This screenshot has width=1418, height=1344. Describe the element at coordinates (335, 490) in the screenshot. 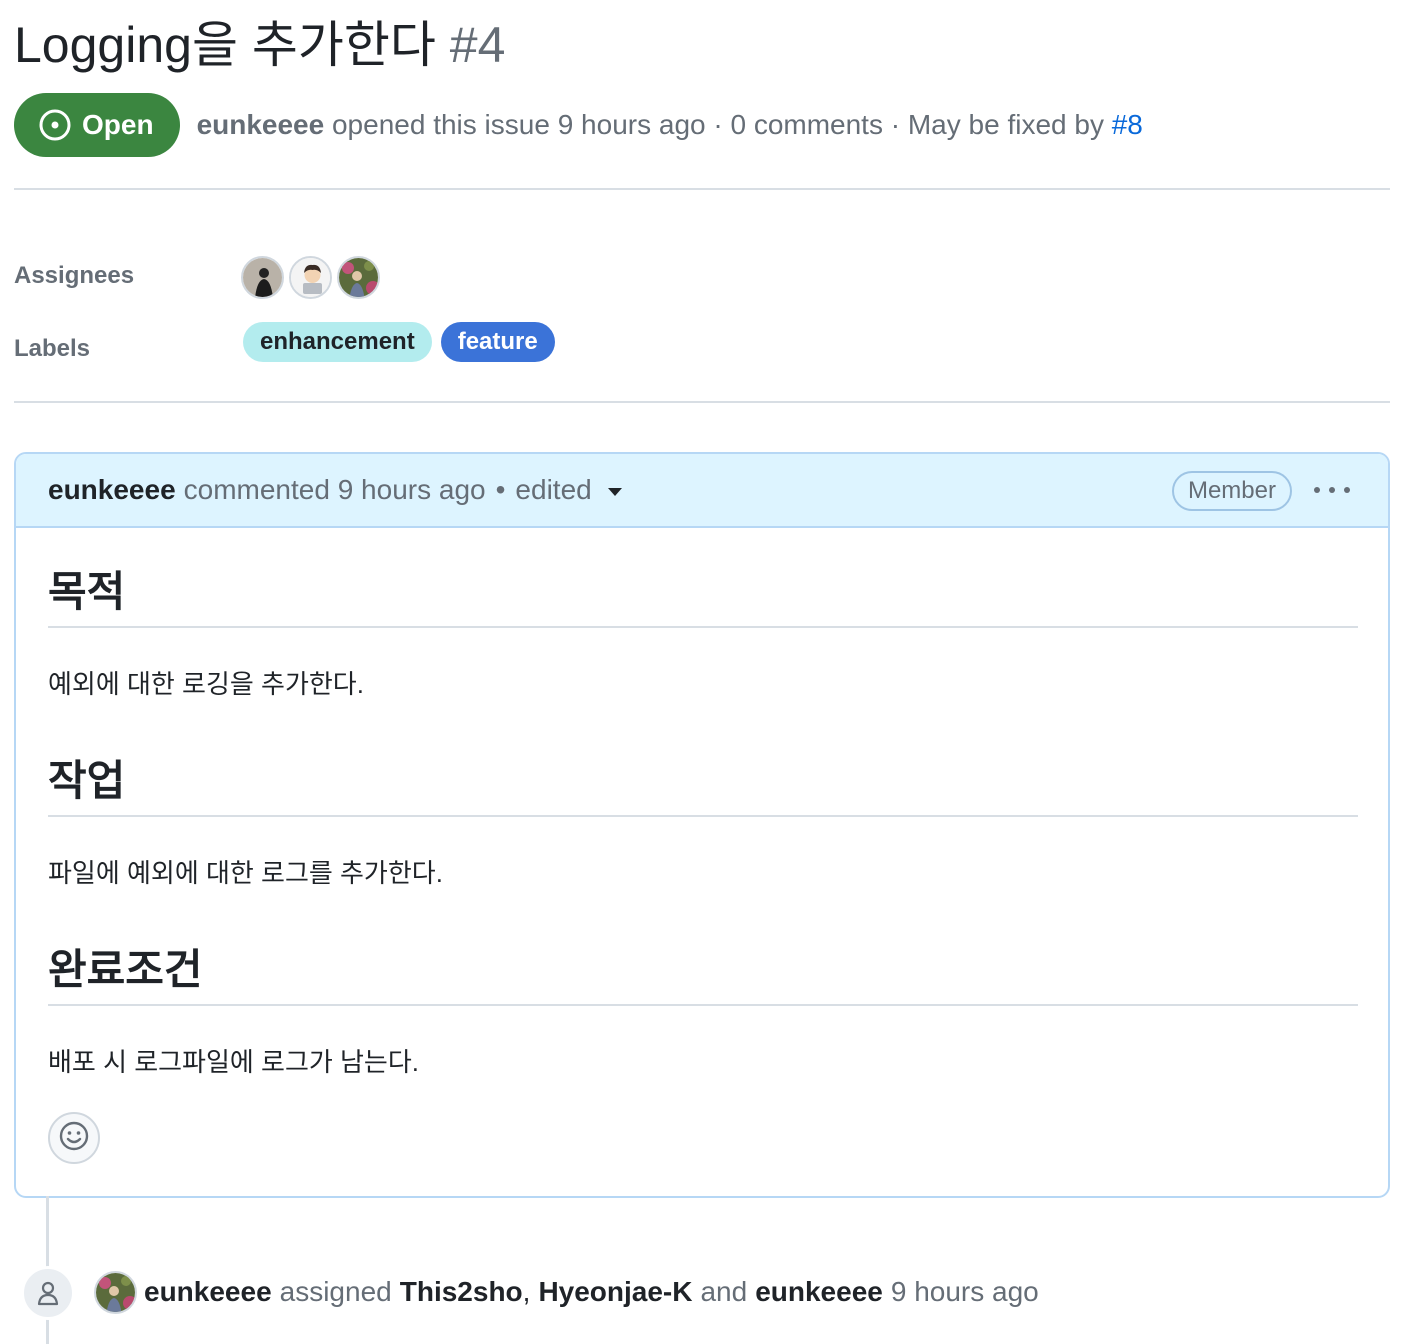

I see `comment-timestamp: commented 9 hours ago` at that location.